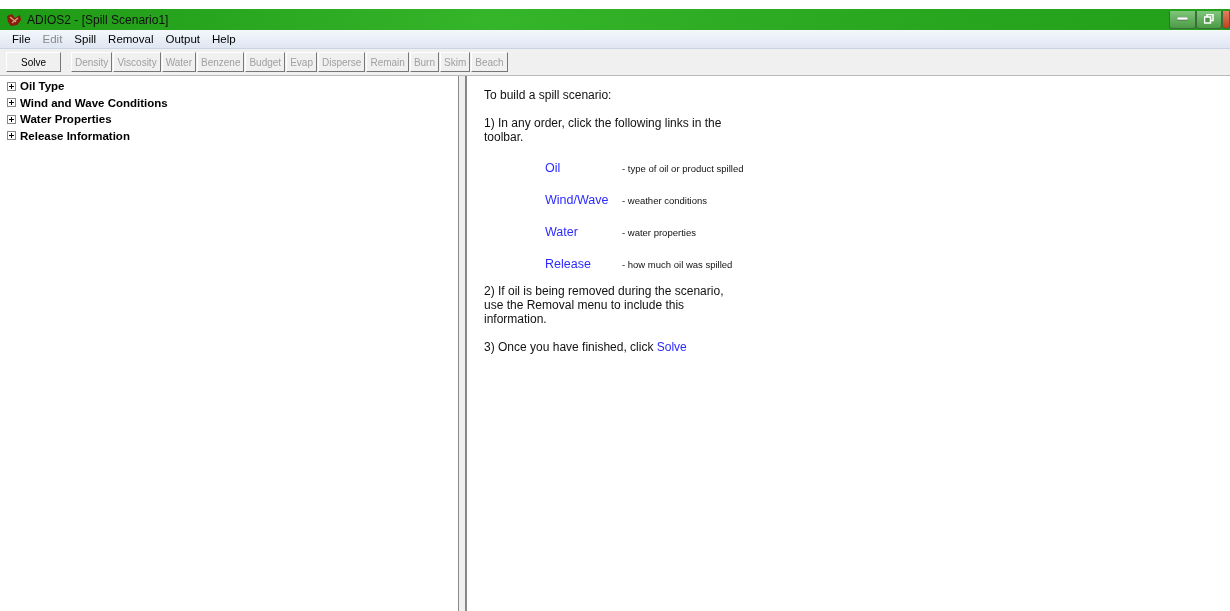 This screenshot has width=1230, height=611. I want to click on solve-link: Solve, so click(671, 347).